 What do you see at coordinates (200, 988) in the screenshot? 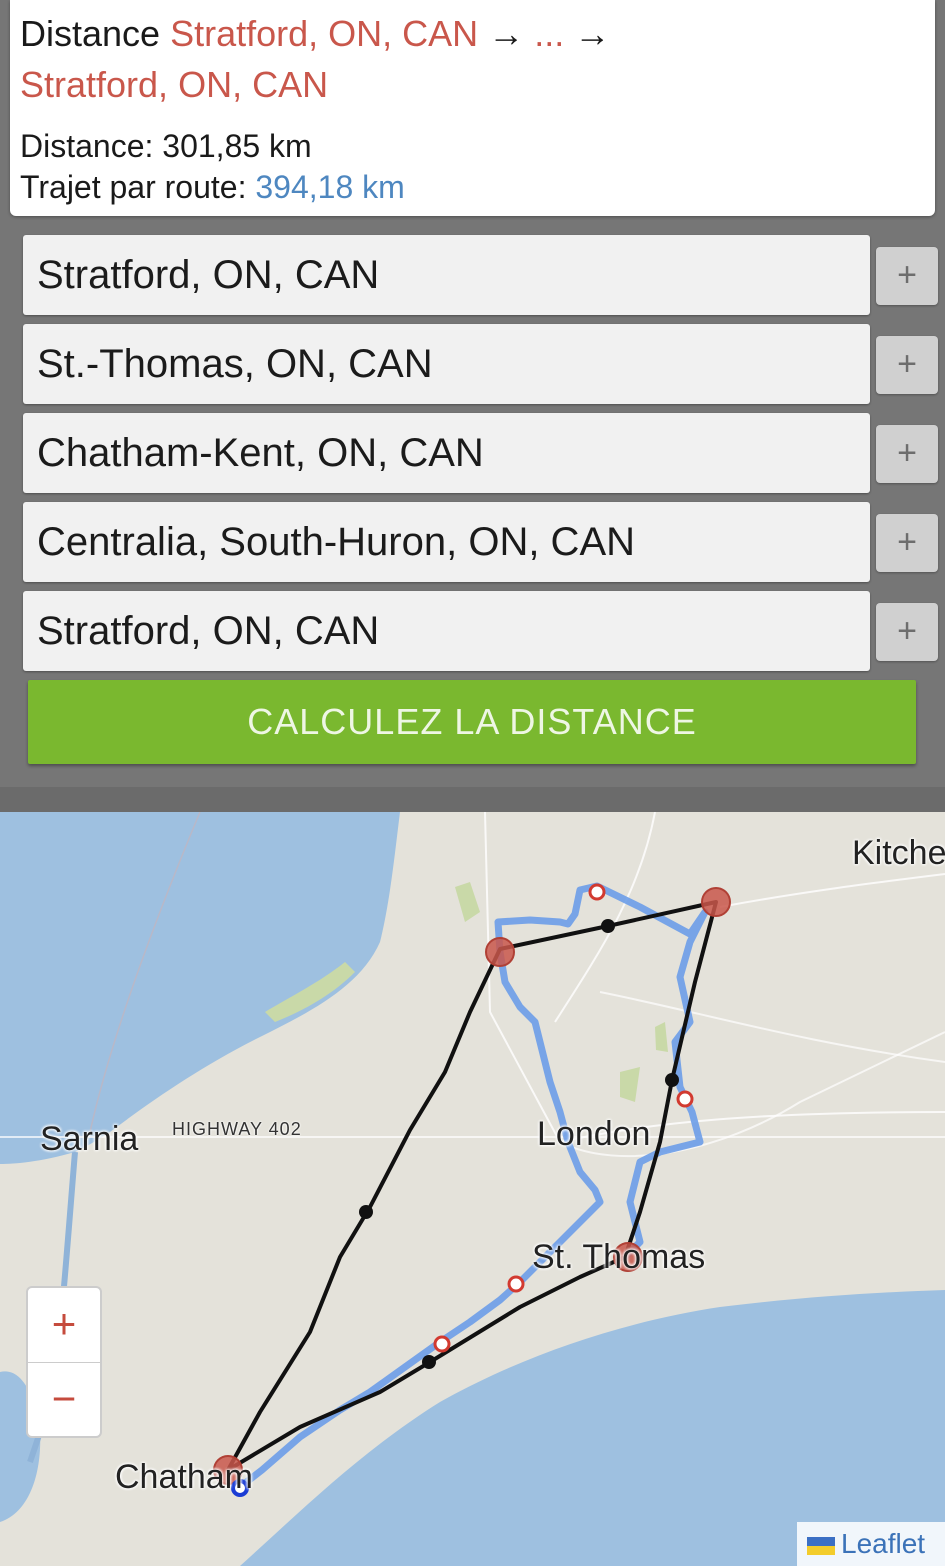
I see `lake-huron` at bounding box center [200, 988].